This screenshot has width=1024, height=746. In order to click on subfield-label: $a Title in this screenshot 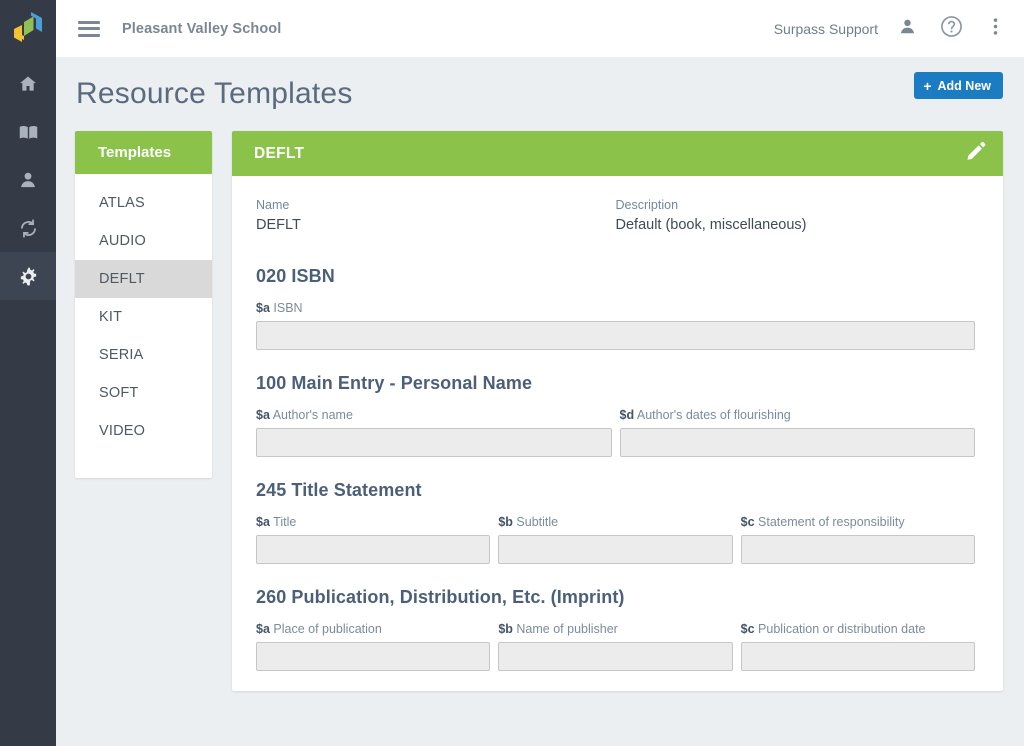, I will do `click(373, 522)`.